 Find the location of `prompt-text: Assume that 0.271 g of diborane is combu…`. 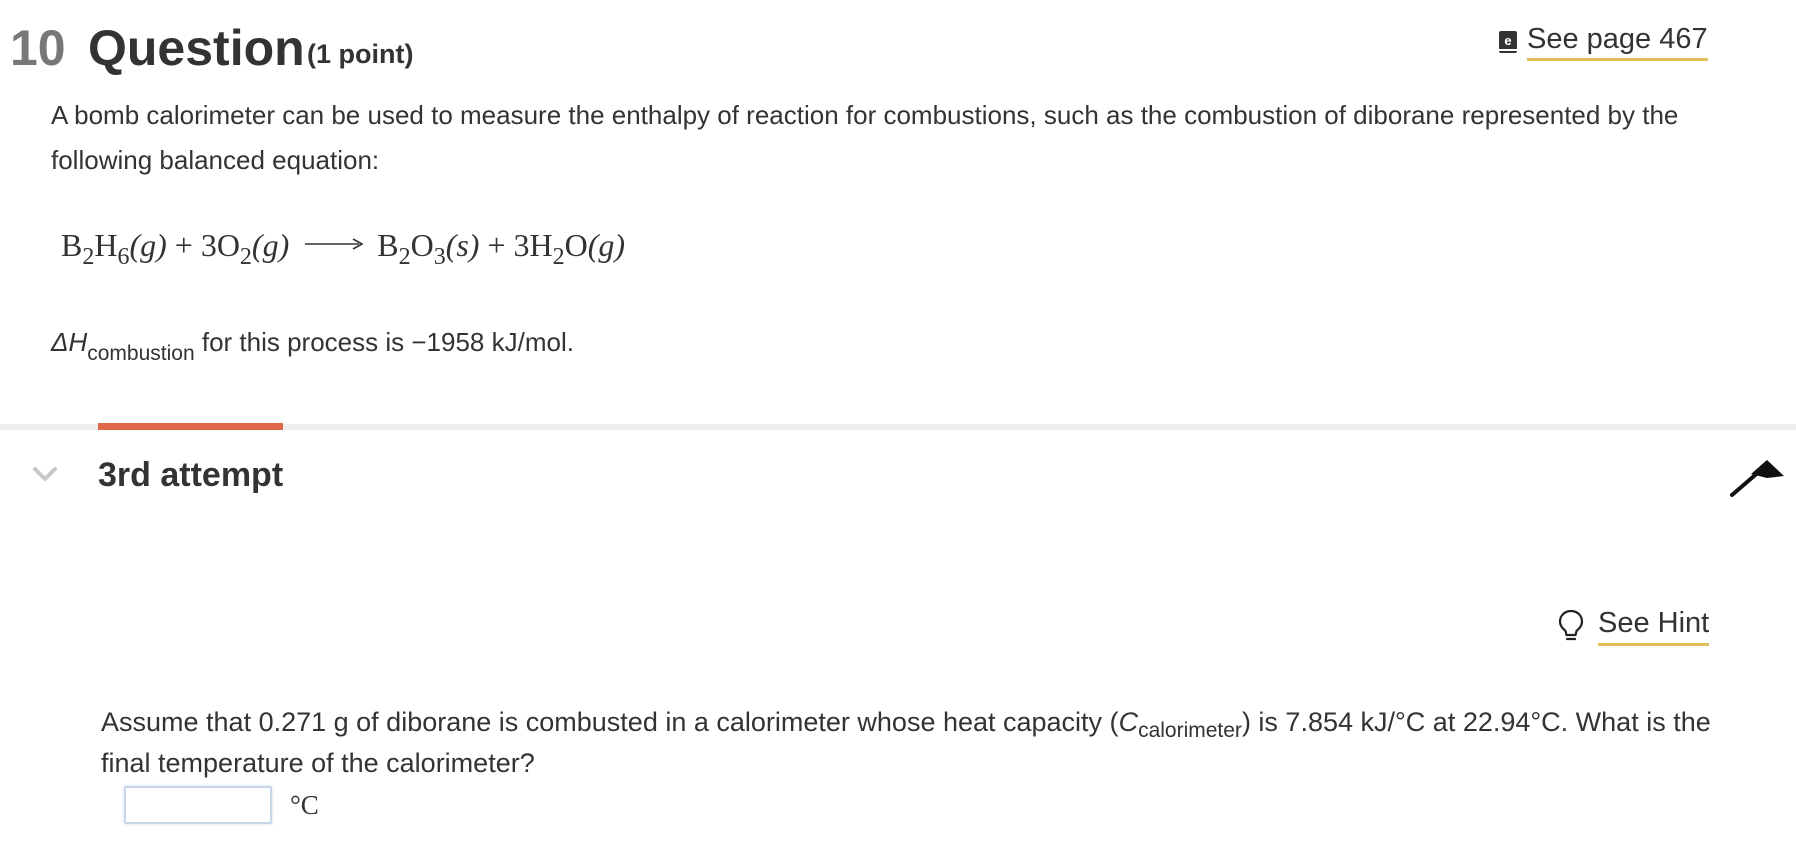

prompt-text: Assume that 0.271 g of diborane is combu… is located at coordinates (610, 722).